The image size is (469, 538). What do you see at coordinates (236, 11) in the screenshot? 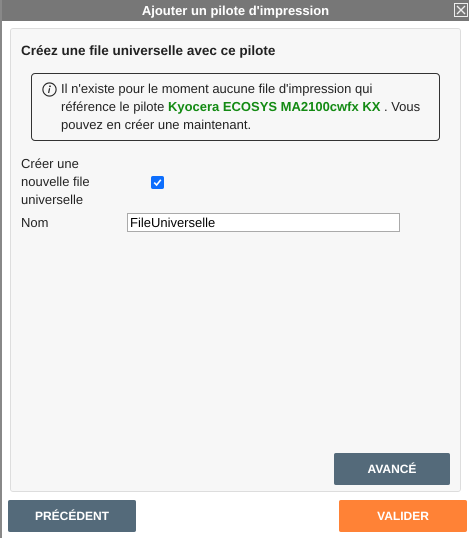
I see `window-title: Ajouter un pilote d'impression` at bounding box center [236, 11].